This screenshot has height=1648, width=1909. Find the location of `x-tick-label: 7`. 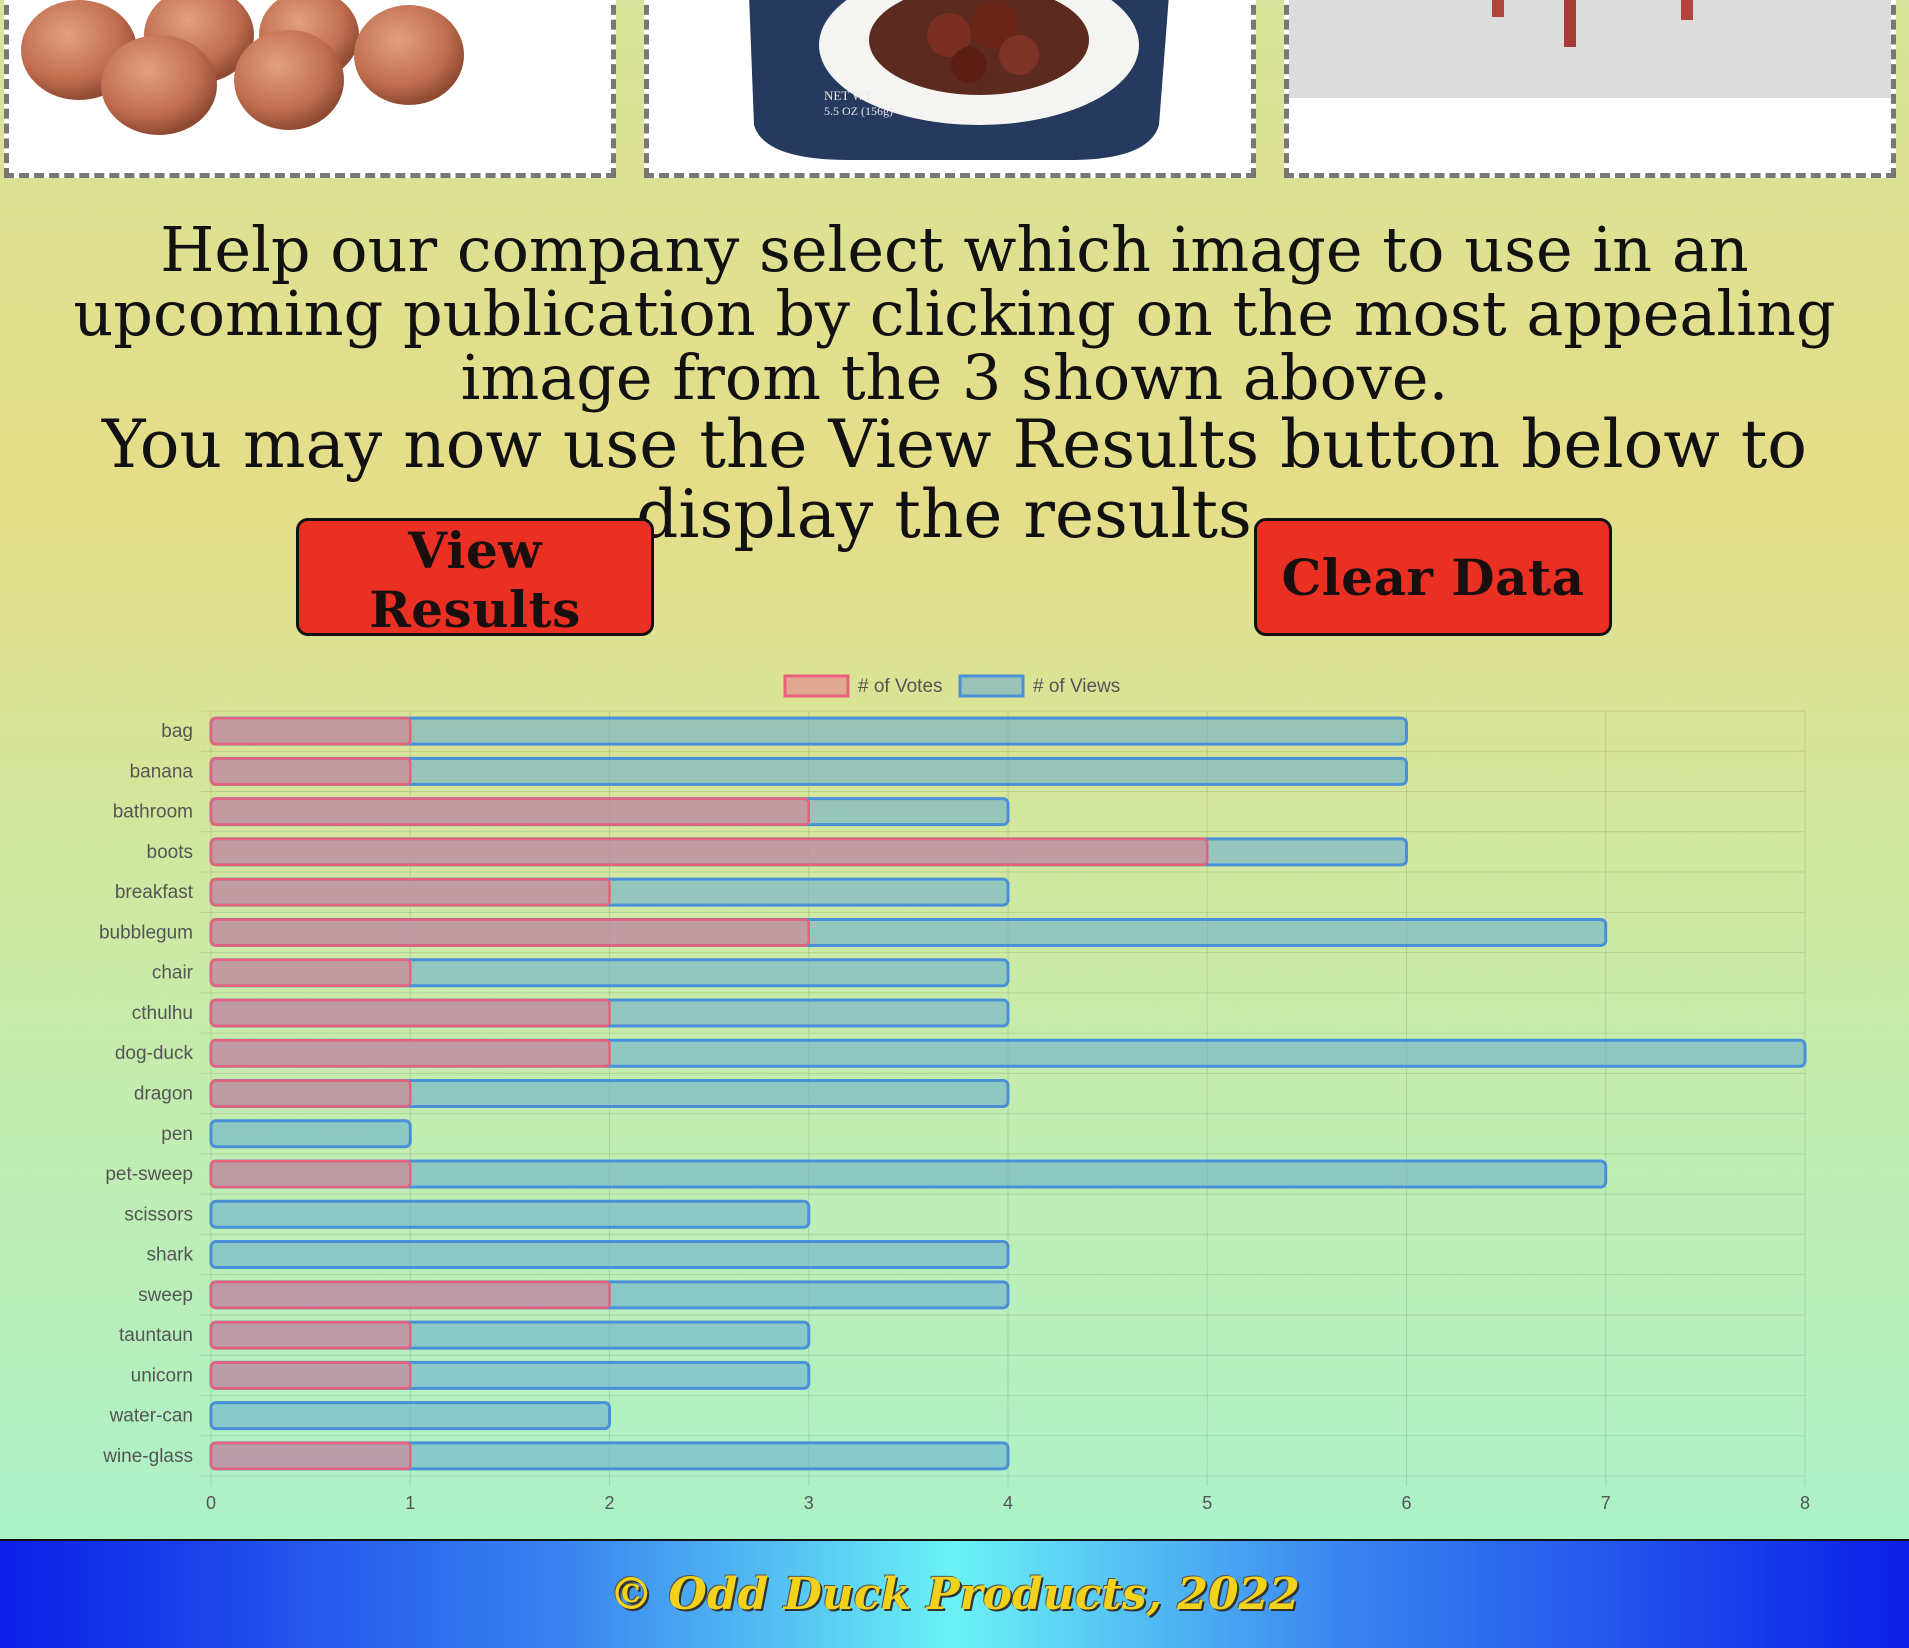

x-tick-label: 7 is located at coordinates (1606, 1503).